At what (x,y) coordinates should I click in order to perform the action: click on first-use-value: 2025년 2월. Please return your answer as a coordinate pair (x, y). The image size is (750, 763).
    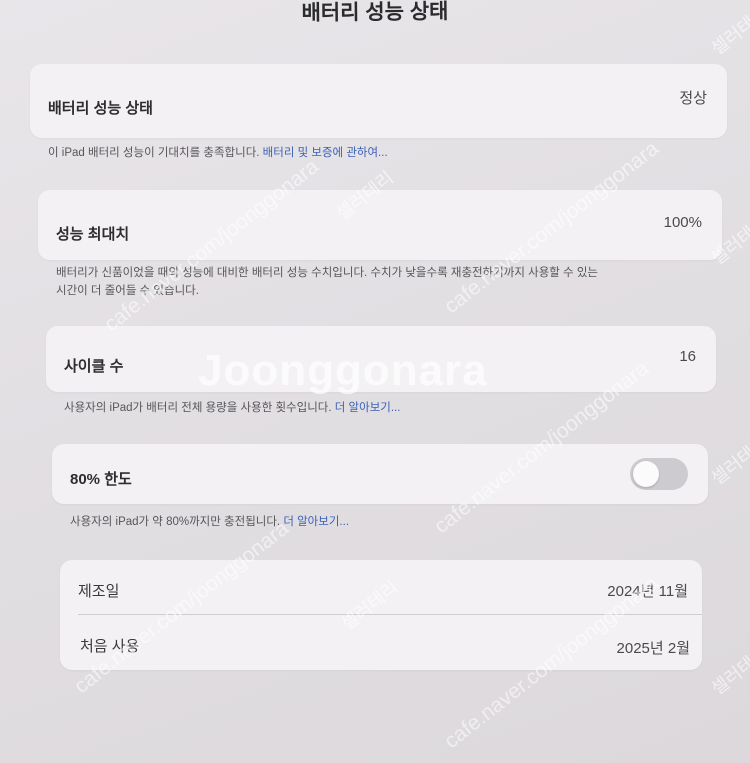
    Looking at the image, I should click on (653, 648).